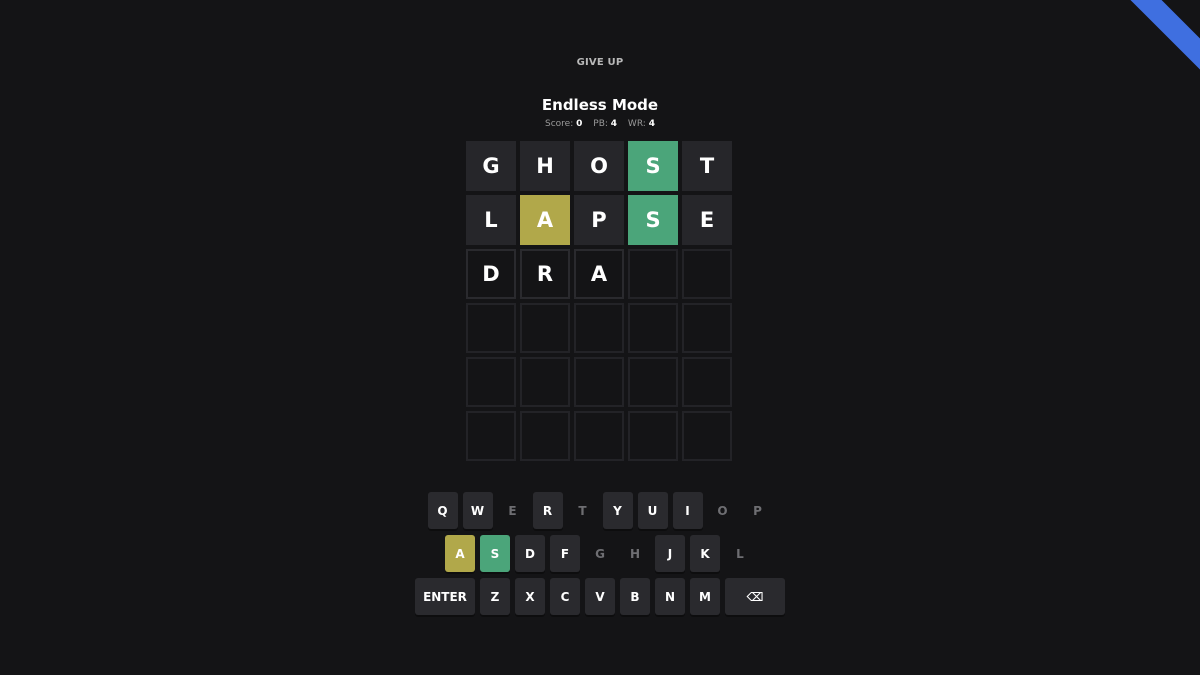 The height and width of the screenshot is (675, 1200). What do you see at coordinates (705, 553) in the screenshot?
I see `key-k: K` at bounding box center [705, 553].